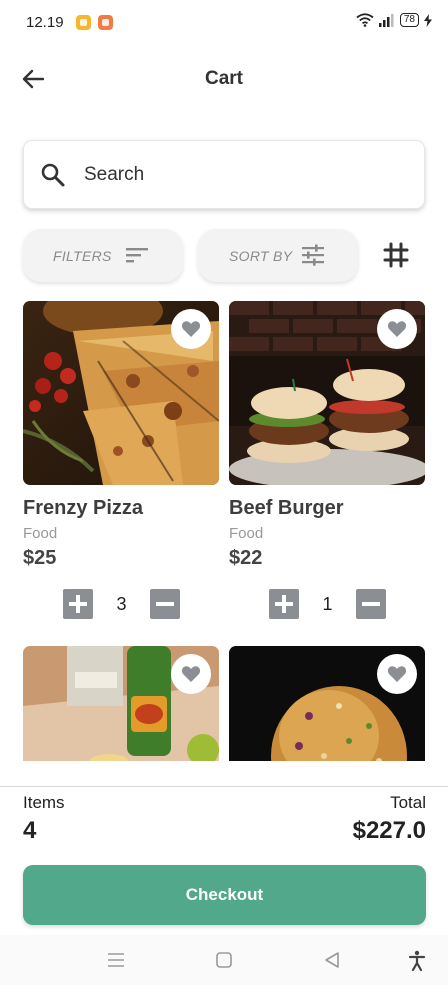 This screenshot has height=985, width=448. I want to click on quantity-value: 1, so click(327, 604).